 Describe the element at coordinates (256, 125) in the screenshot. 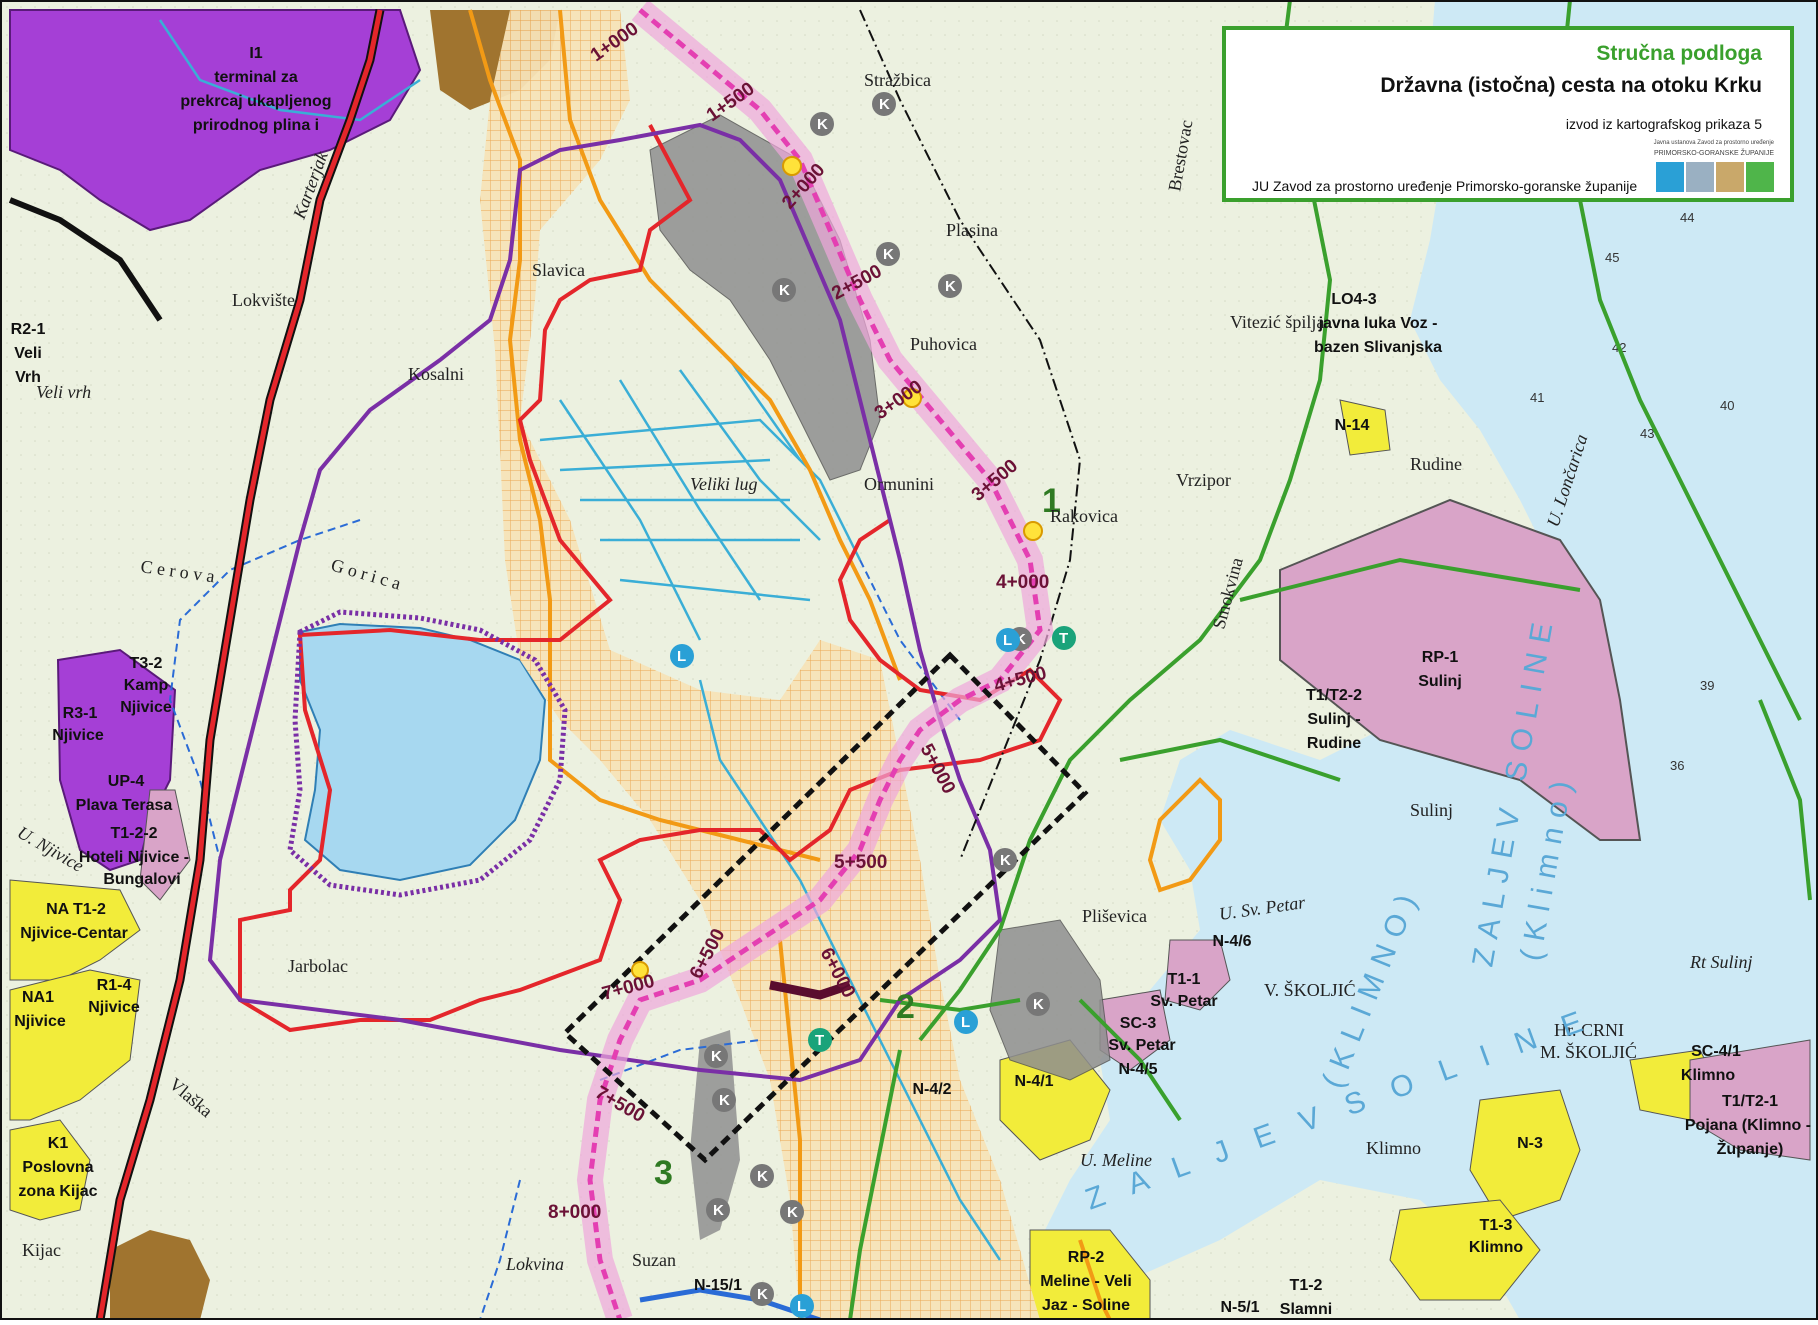

I see `i1-desc-3: prirodnog plina i` at that location.